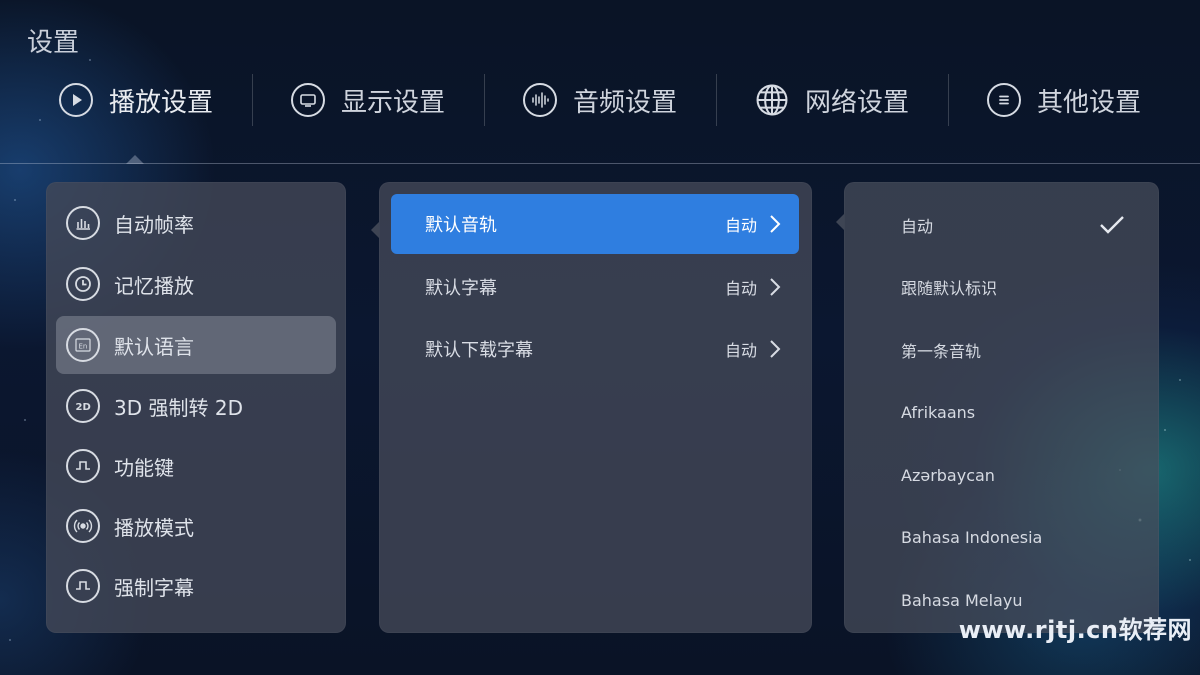 This screenshot has height=675, width=1200. What do you see at coordinates (154, 346) in the screenshot?
I see `menu-item-label: 默认语言` at bounding box center [154, 346].